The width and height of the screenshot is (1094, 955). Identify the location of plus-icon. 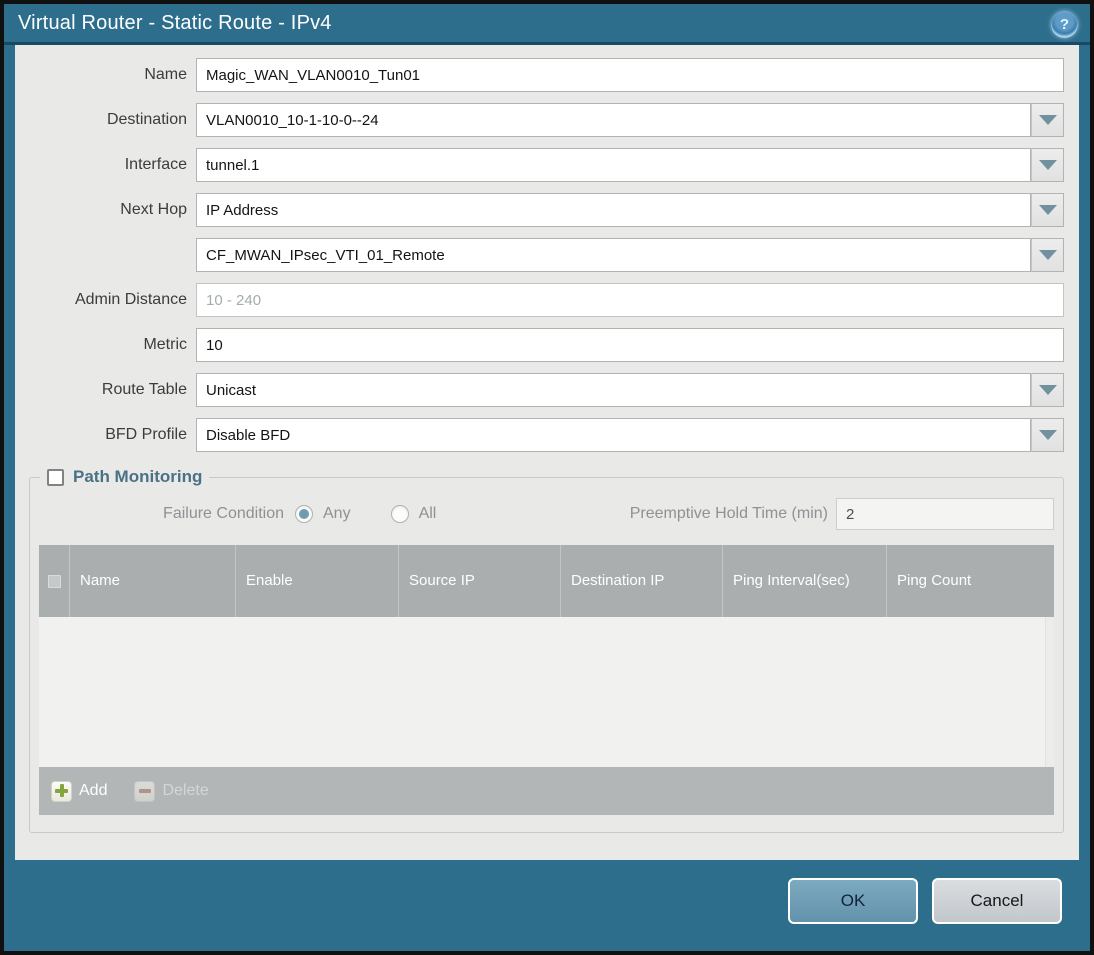
(61, 791).